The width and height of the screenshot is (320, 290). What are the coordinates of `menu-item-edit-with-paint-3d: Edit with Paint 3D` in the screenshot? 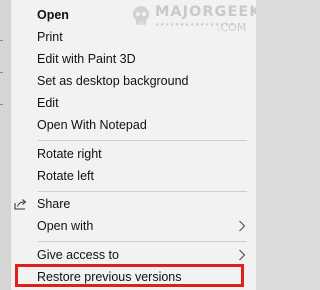 It's located at (133, 59).